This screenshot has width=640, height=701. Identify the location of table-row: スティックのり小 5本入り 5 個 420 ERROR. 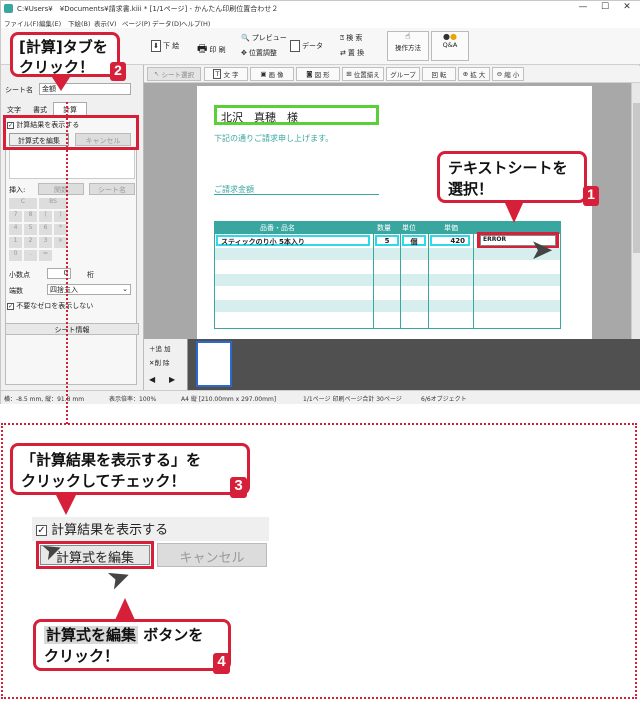
(387, 240).